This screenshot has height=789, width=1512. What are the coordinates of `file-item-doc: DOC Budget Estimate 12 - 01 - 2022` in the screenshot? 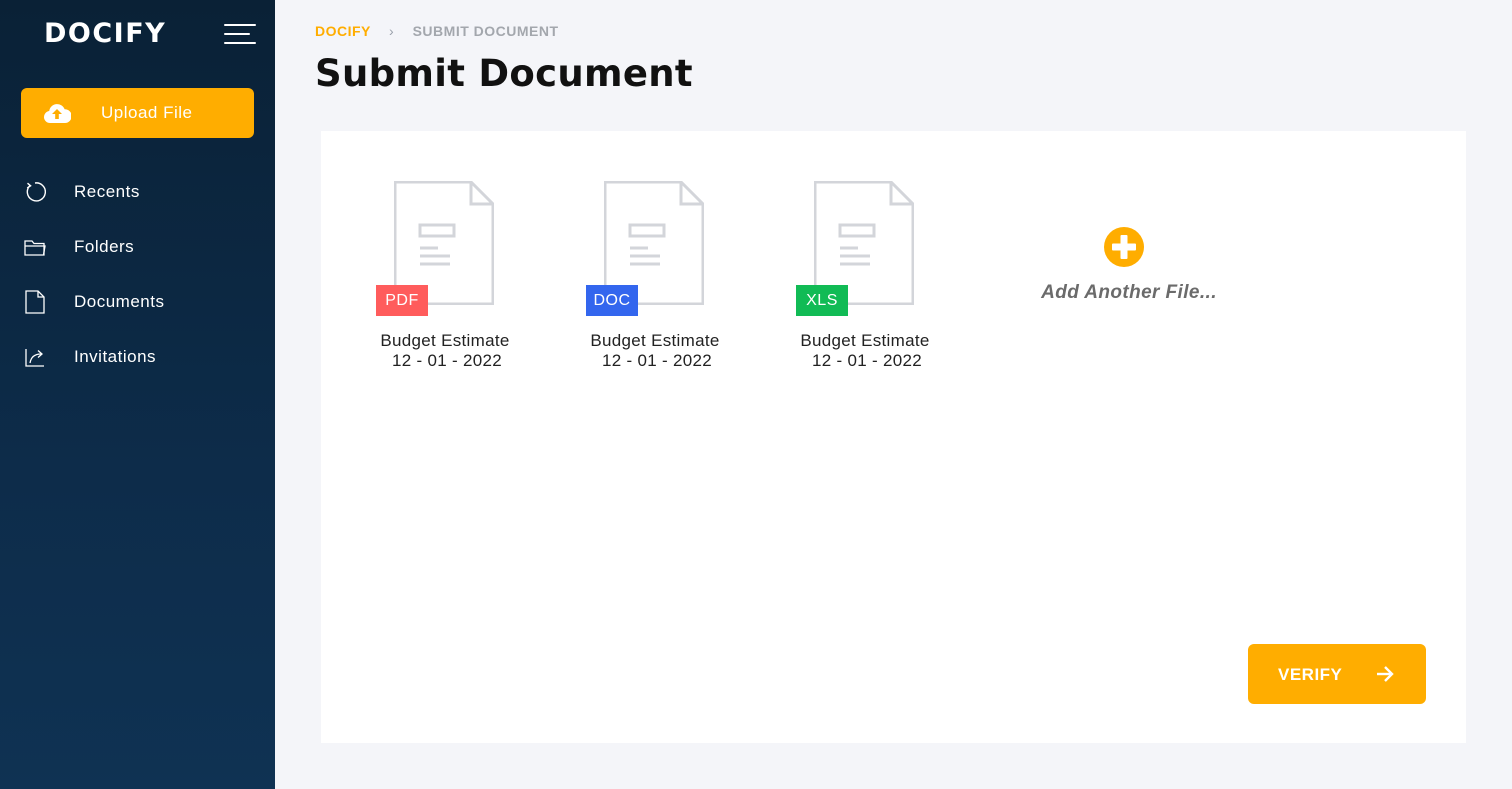 It's located at (626, 281).